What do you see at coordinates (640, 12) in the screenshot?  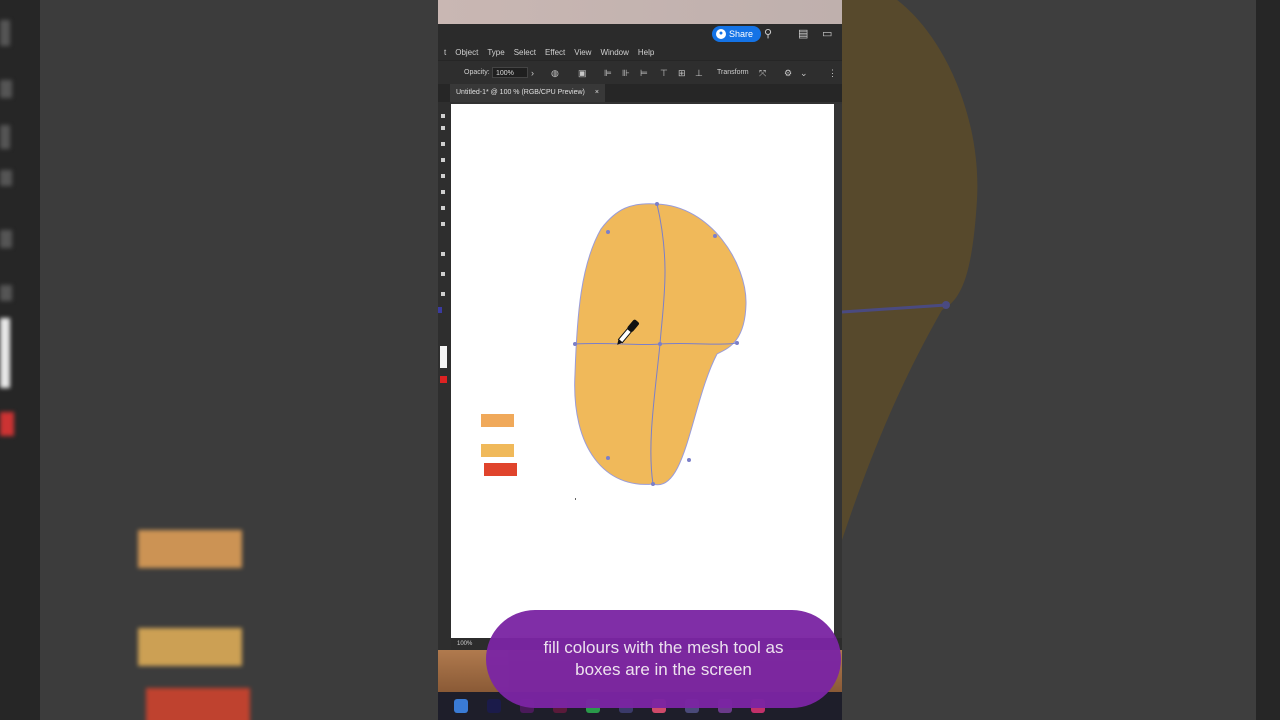 I see `screen-top-strip` at bounding box center [640, 12].